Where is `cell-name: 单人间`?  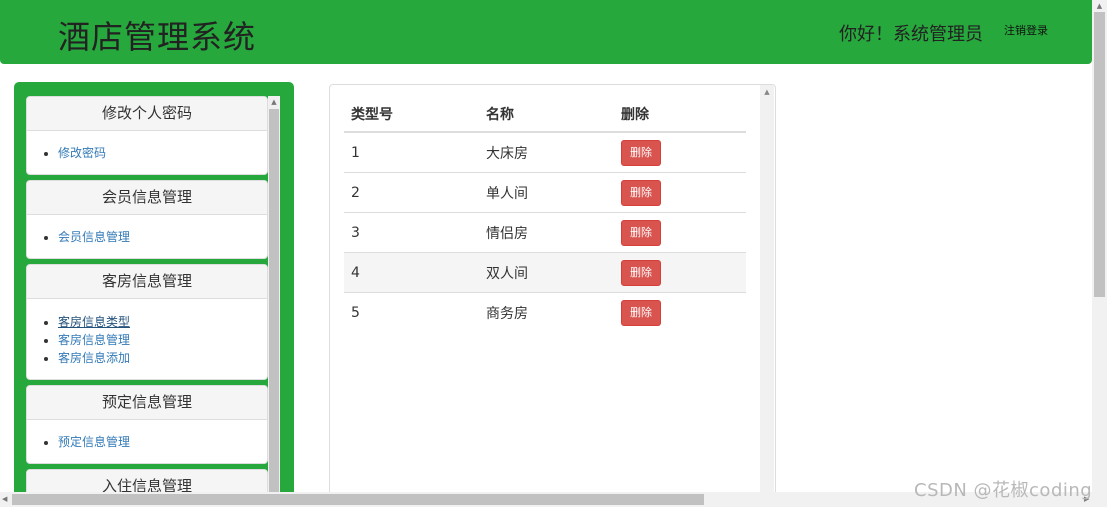 cell-name: 单人间 is located at coordinates (546, 192).